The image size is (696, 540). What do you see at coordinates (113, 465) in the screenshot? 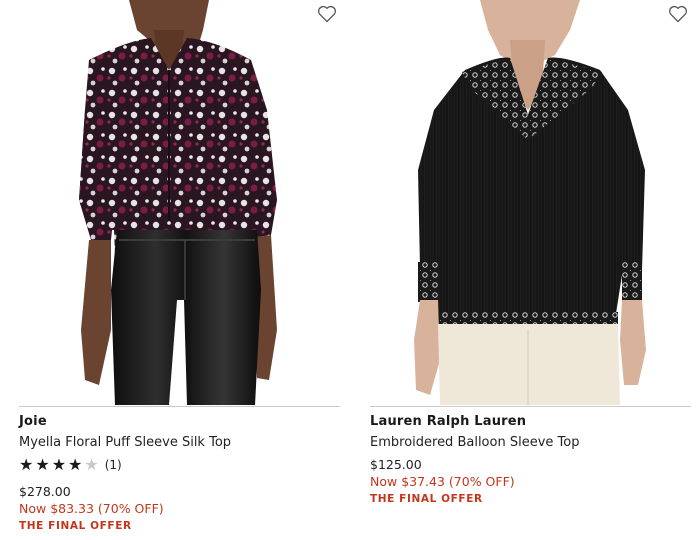
I see `review-count: (1)` at bounding box center [113, 465].